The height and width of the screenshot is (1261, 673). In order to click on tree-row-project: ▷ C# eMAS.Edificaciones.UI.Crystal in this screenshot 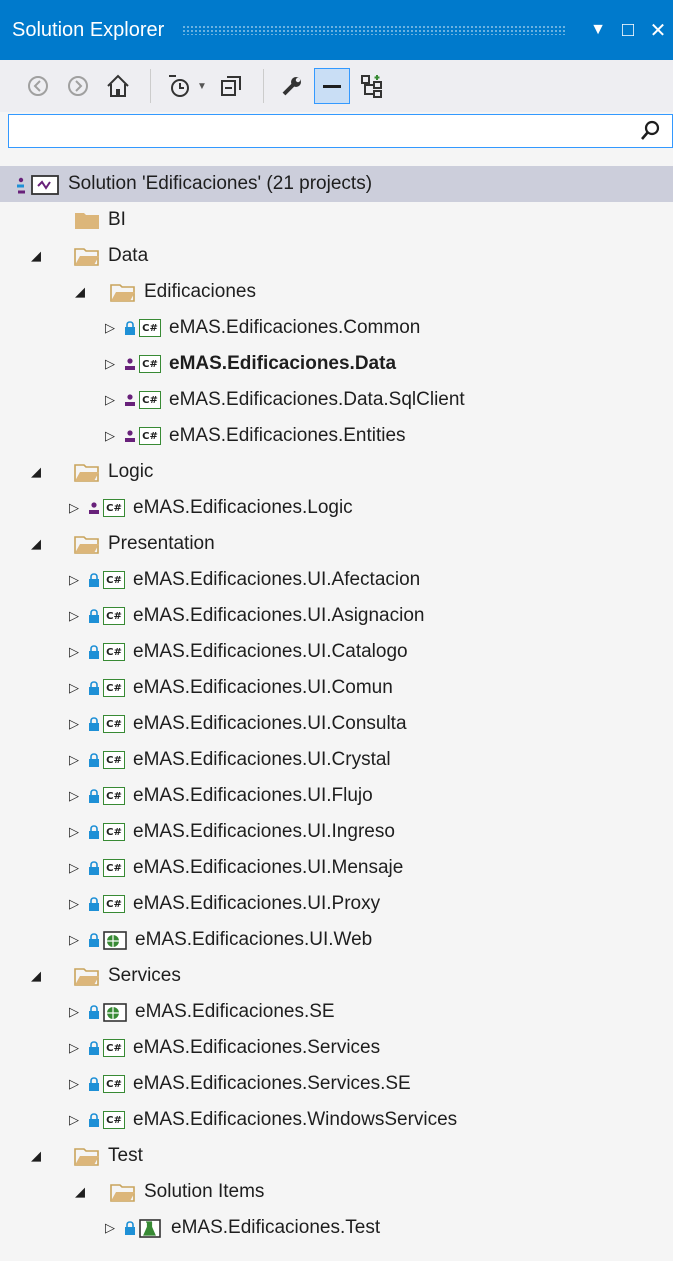, I will do `click(336, 760)`.